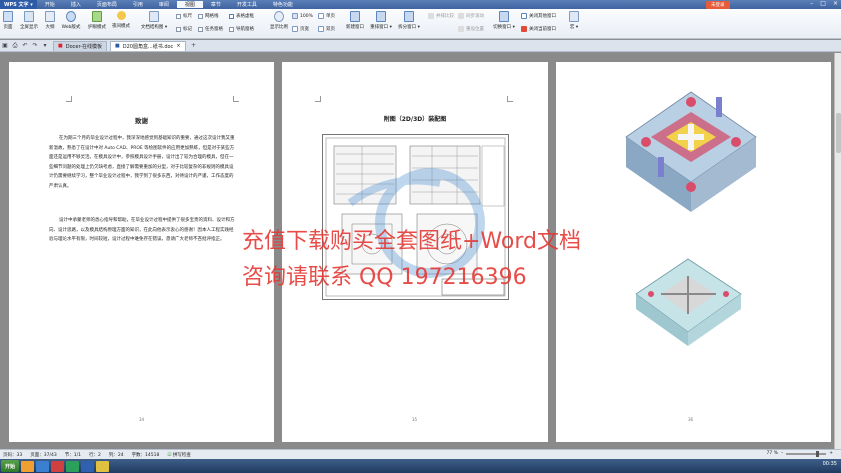  I want to click on single-page-button: 单页, so click(326, 16).